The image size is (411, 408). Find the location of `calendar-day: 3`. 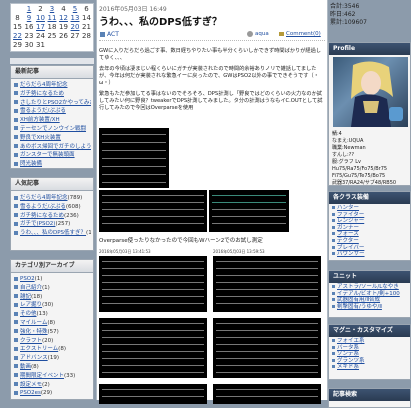

calendar-day: 3 is located at coordinates (52, 9).